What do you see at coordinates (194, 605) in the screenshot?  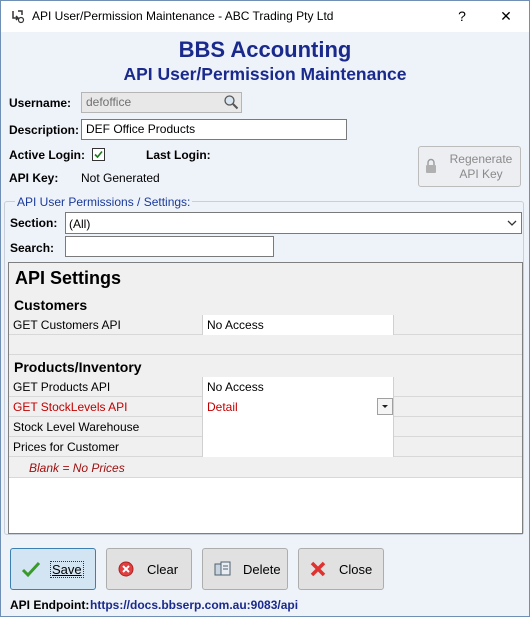 I see `api-endpoint-link: https://docs.bbserp.com.au:9083/api` at bounding box center [194, 605].